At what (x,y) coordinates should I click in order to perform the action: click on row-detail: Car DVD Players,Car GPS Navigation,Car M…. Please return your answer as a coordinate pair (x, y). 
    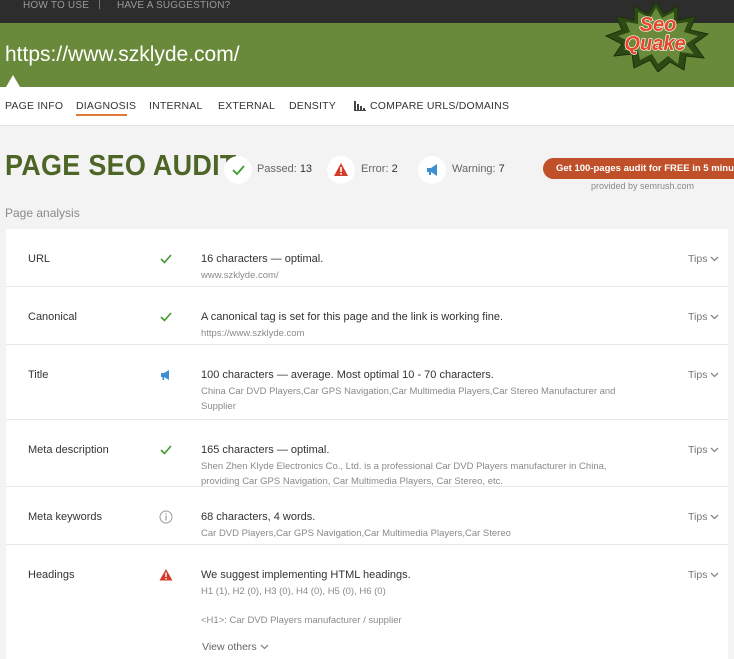
    Looking at the image, I should click on (356, 533).